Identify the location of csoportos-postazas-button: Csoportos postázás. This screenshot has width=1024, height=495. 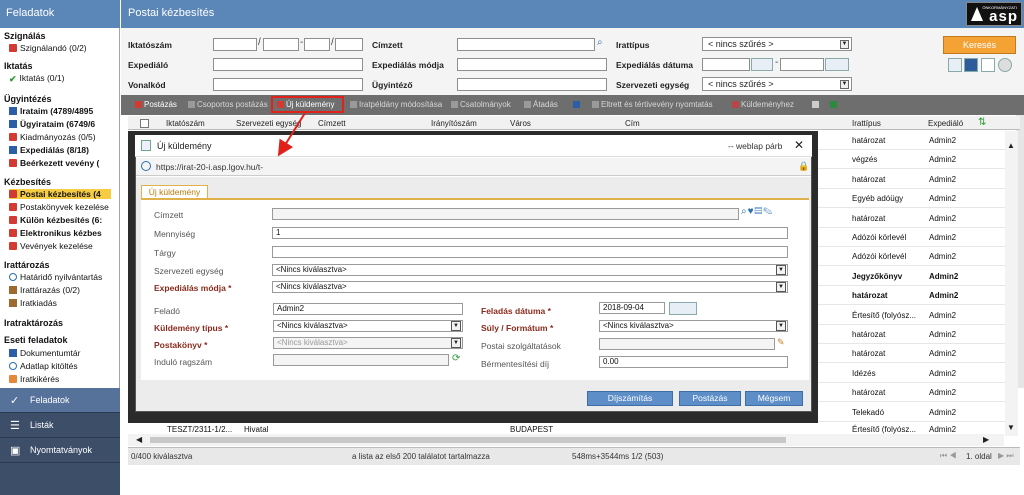
(228, 104).